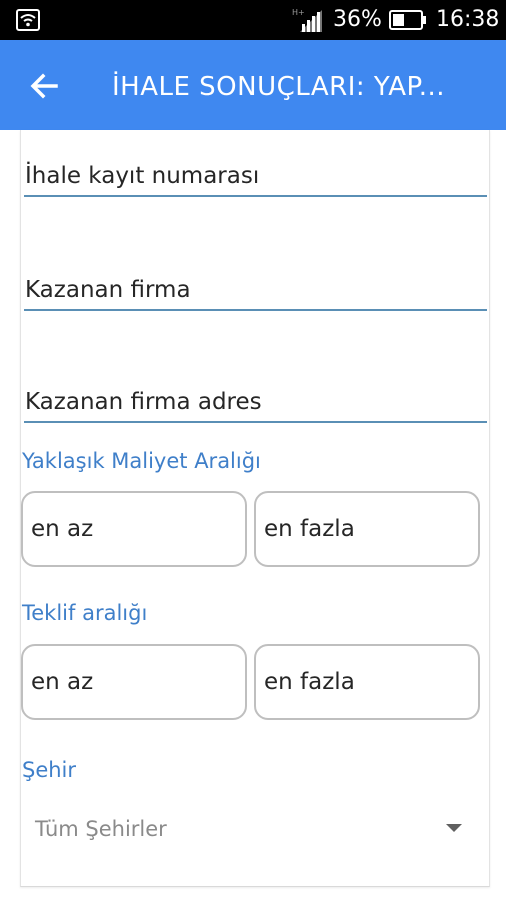 The height and width of the screenshot is (900, 506). I want to click on estimated-cost-min-placeholder: en az, so click(62, 529).